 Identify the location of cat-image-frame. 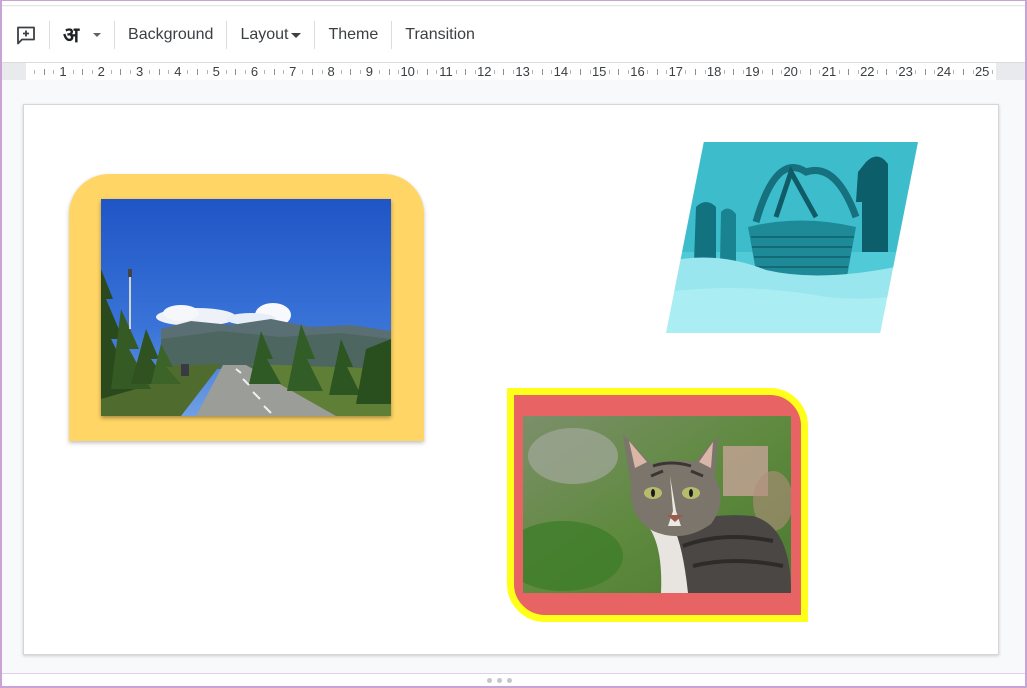
(657, 505).